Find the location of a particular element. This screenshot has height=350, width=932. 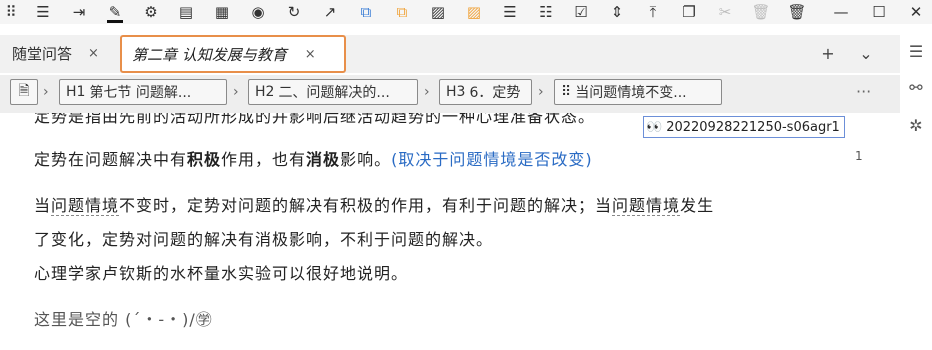

image-icon: ▨ is located at coordinates (438, 12).